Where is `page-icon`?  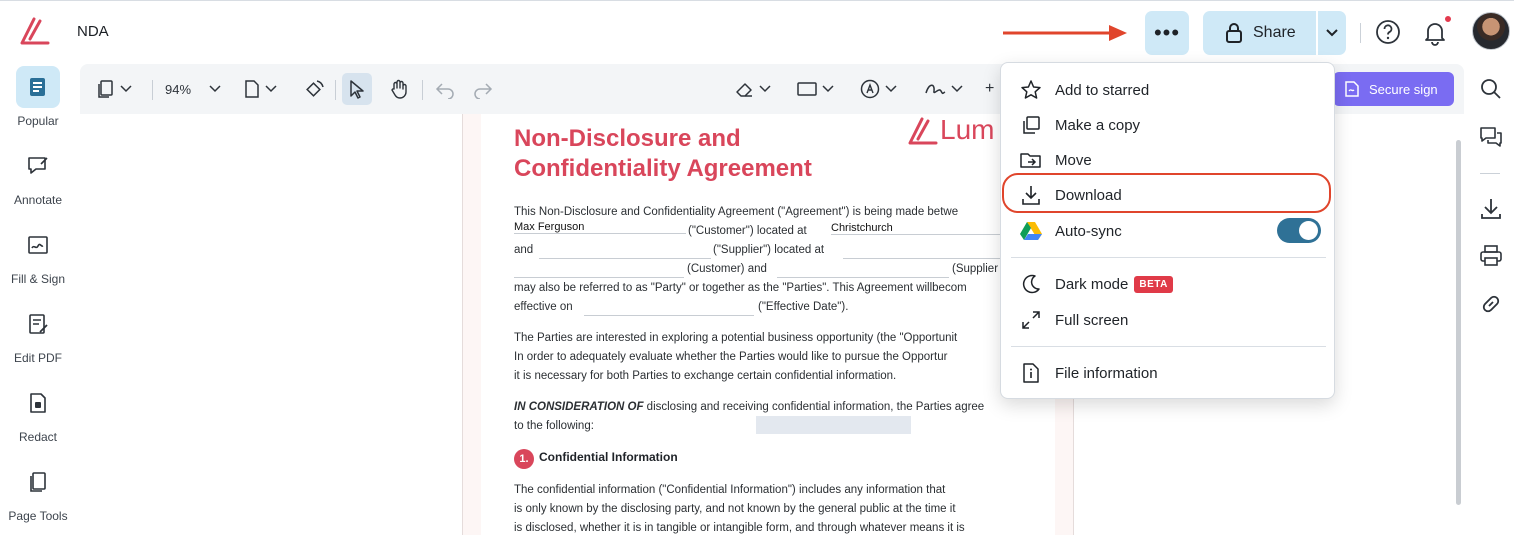
page-icon is located at coordinates (252, 89).